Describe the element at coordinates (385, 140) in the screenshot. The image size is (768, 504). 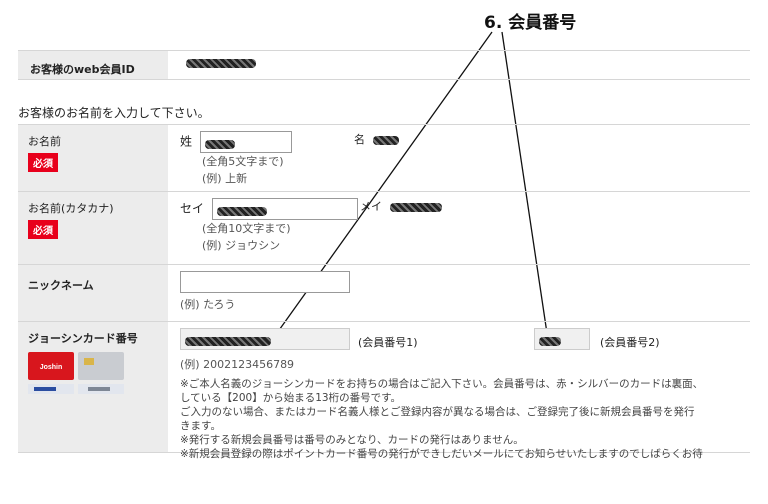
I see `mei-value-redacted` at that location.